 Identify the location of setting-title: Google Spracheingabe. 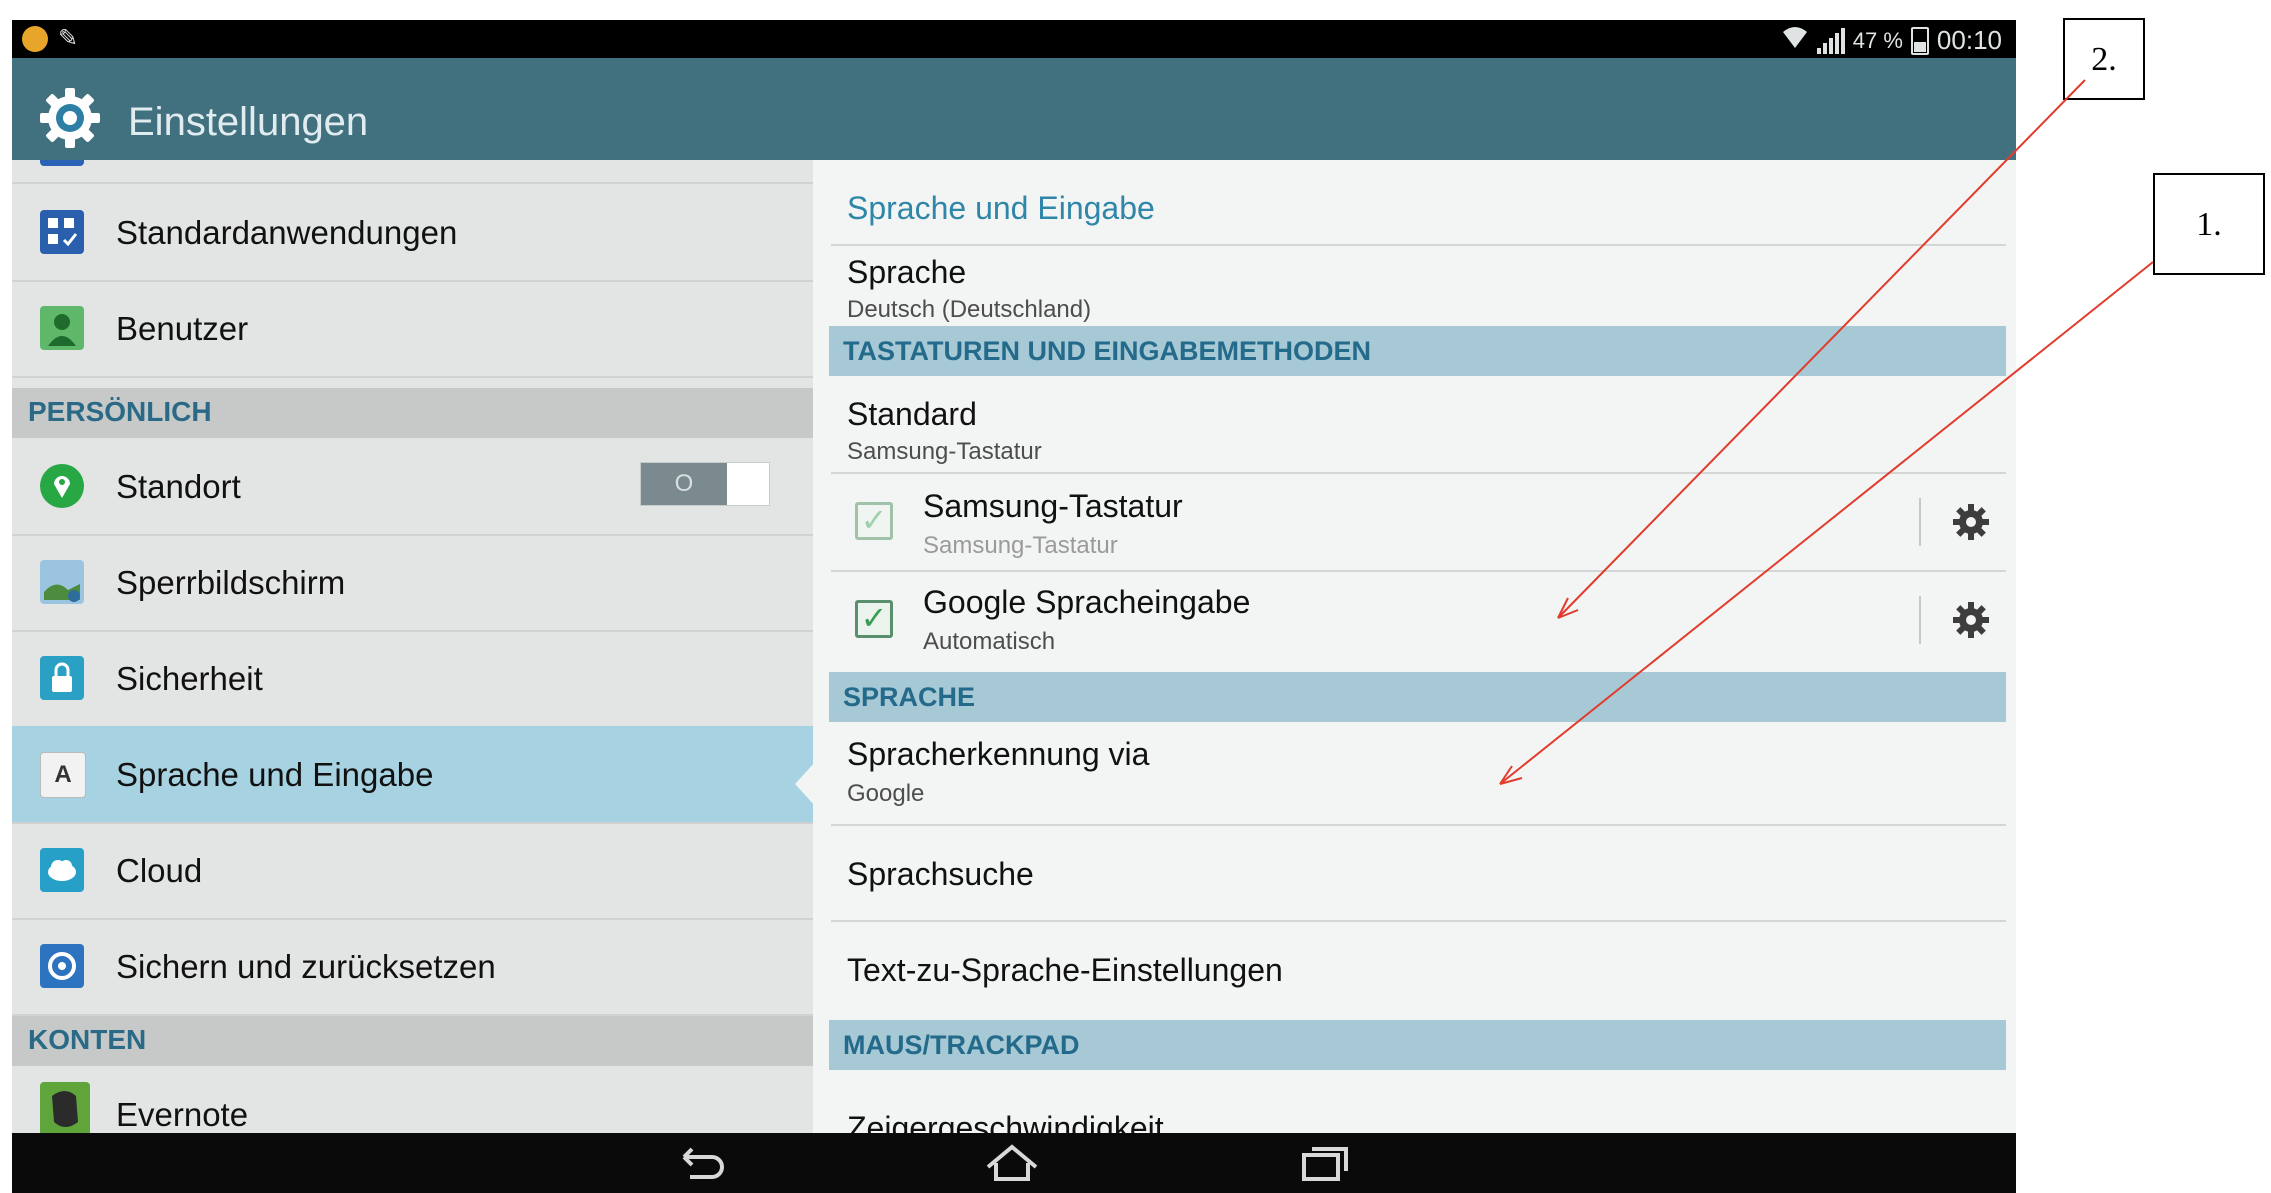
(1087, 602).